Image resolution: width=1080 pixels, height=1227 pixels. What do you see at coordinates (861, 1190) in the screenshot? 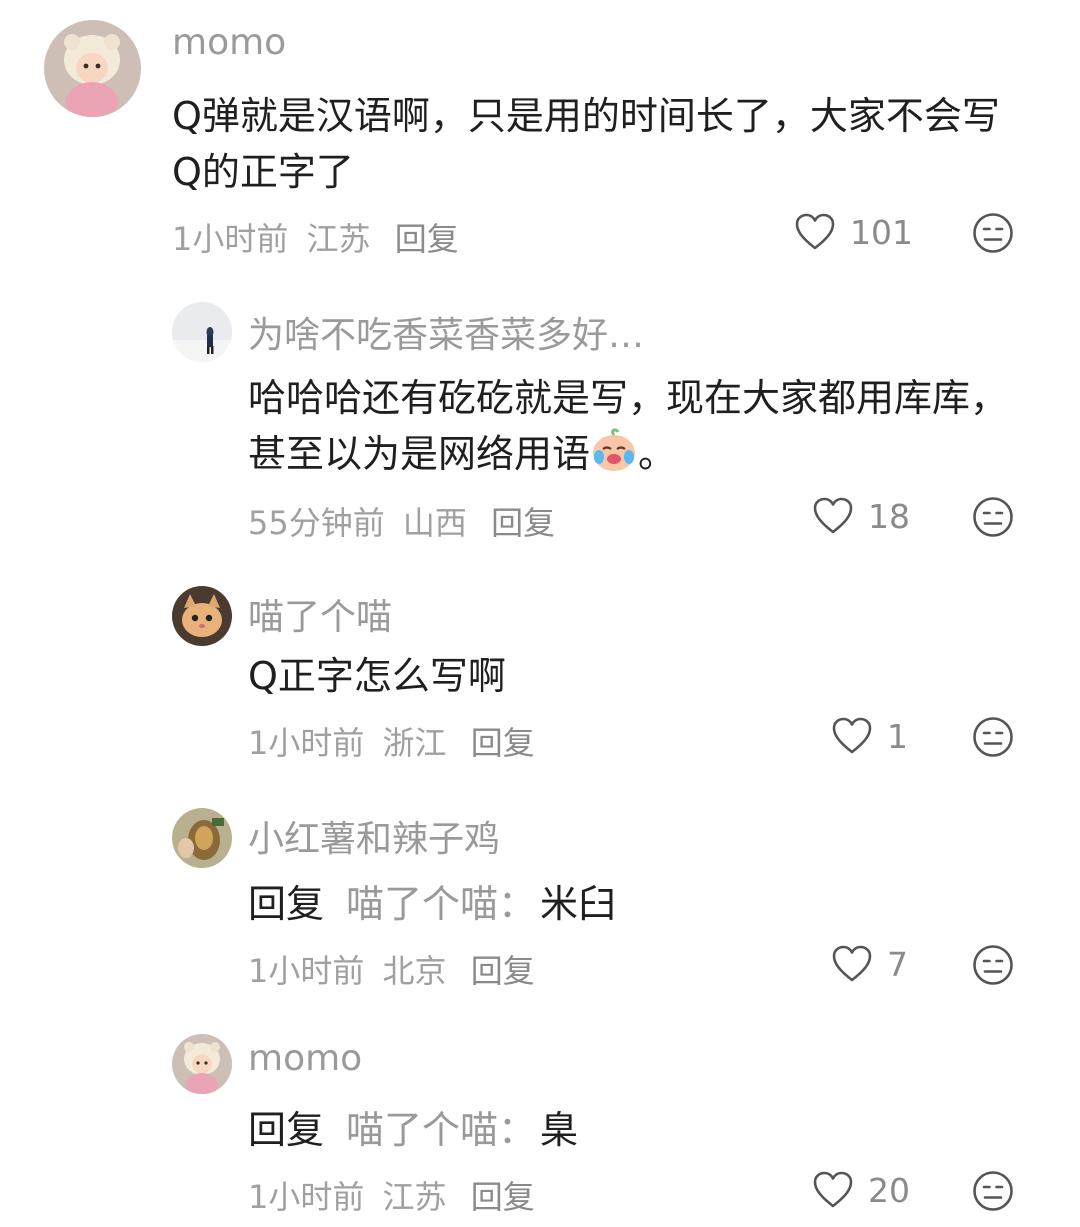
I see `like-button: 20` at bounding box center [861, 1190].